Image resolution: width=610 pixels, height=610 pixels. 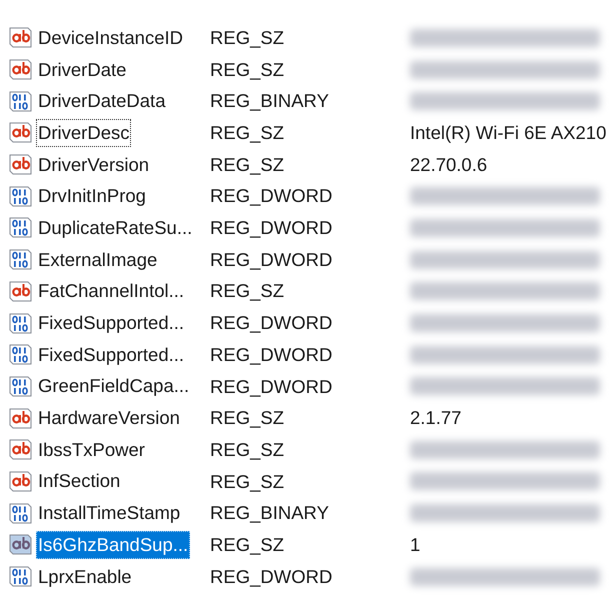 I want to click on value-name: LprxEnable, so click(x=85, y=576).